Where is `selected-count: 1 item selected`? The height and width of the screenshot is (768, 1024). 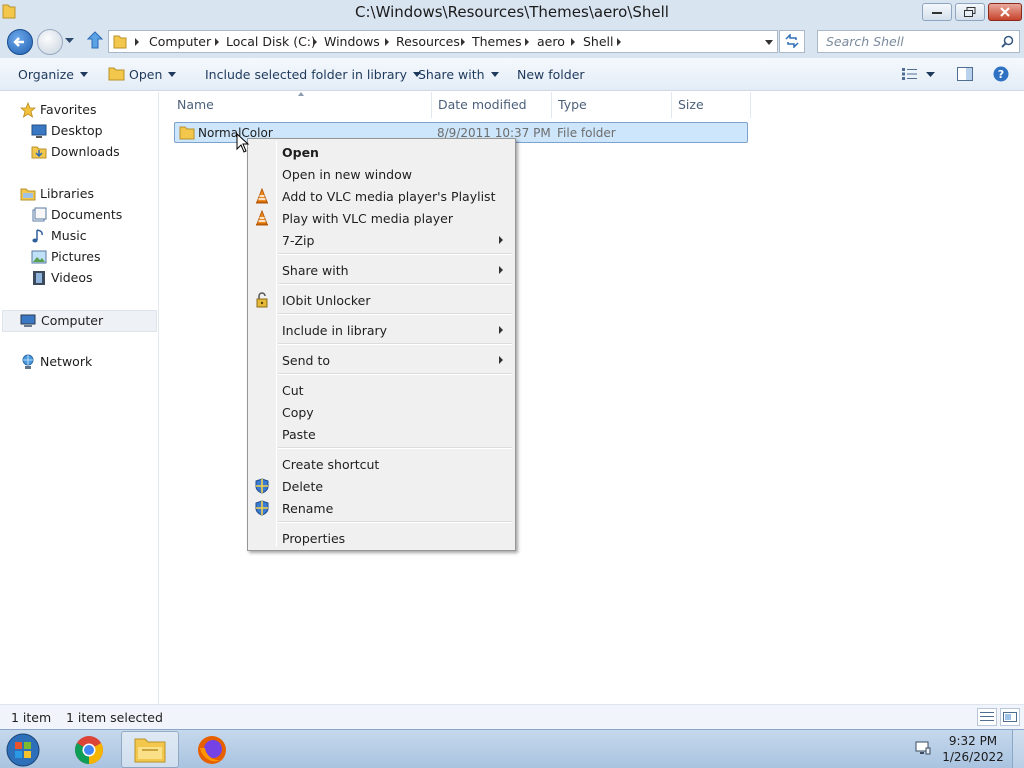
selected-count: 1 item selected is located at coordinates (114, 717).